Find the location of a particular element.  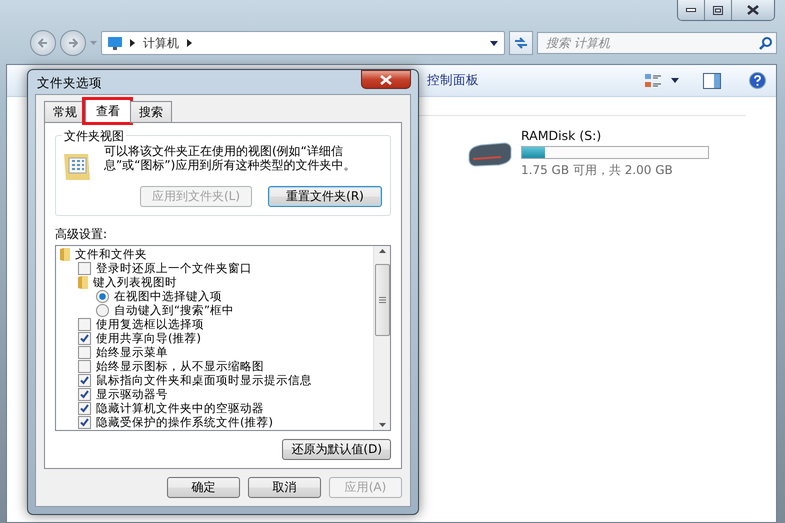

back-button is located at coordinates (43, 43).